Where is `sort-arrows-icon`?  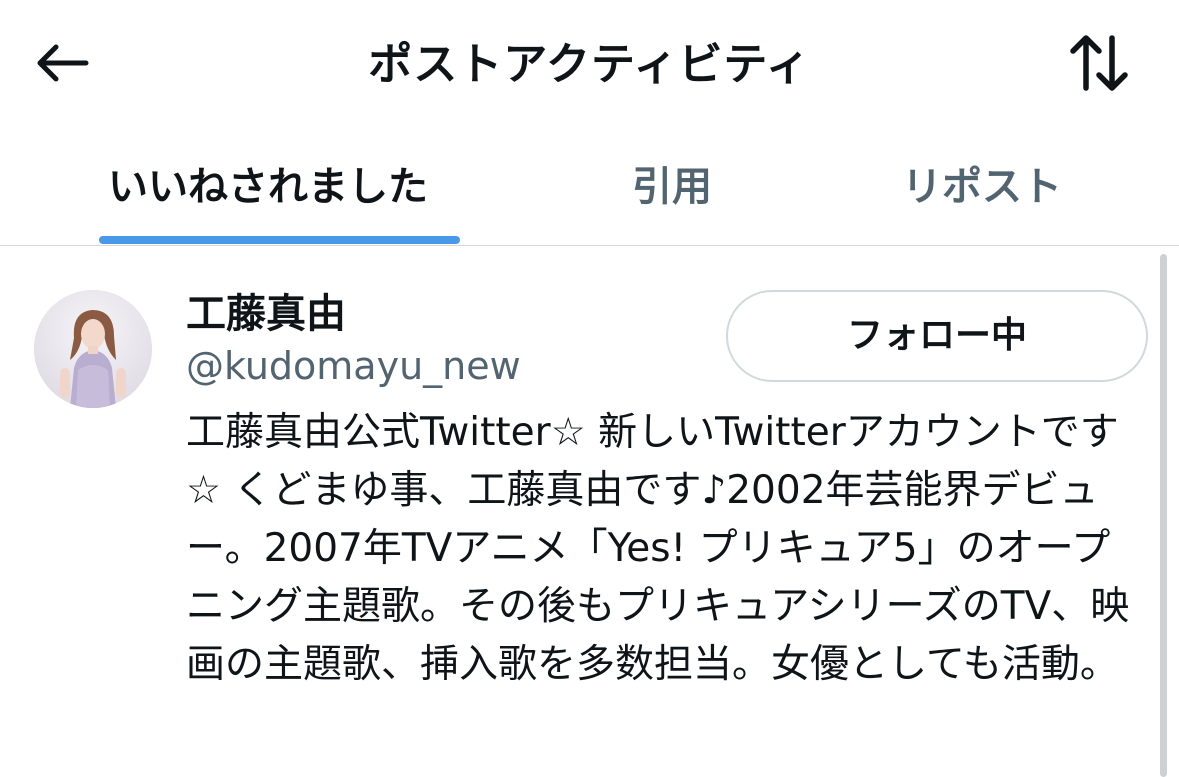 sort-arrows-icon is located at coordinates (1099, 65).